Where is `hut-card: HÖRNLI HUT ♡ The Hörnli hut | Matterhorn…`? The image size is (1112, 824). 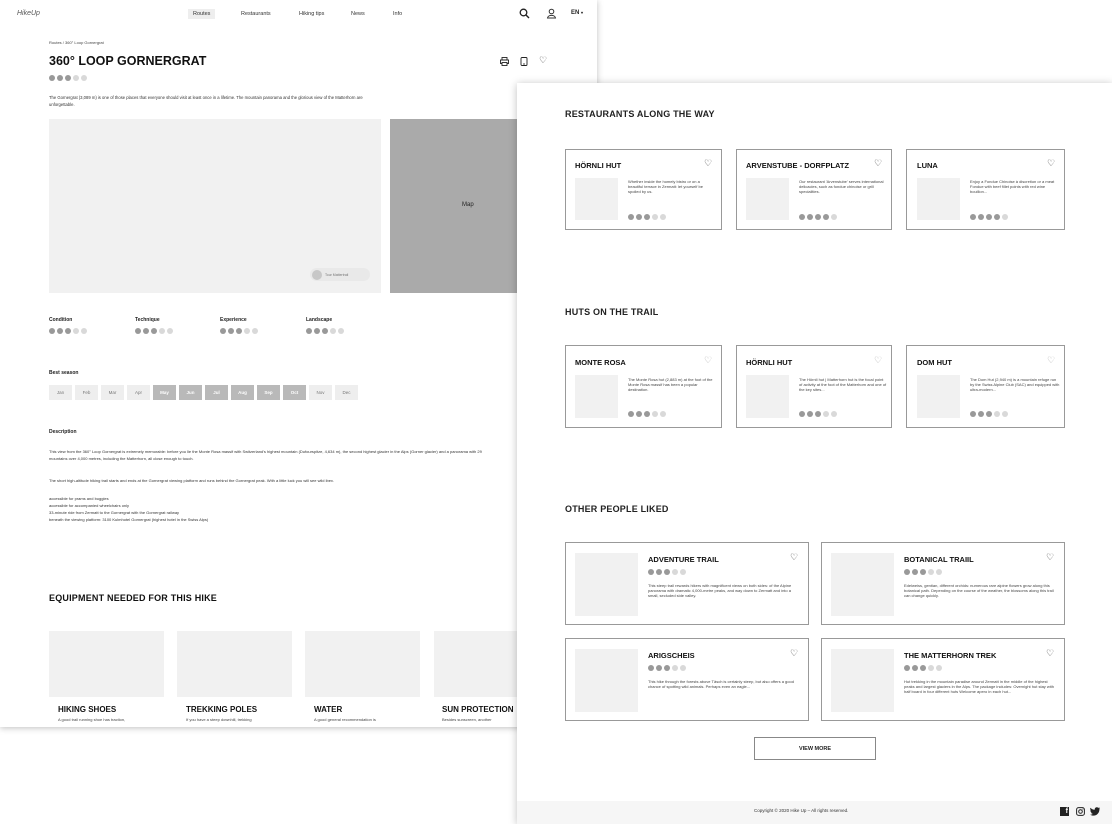 hut-card: HÖRNLI HUT ♡ The Hörnli hut | Matterhorn… is located at coordinates (814, 386).